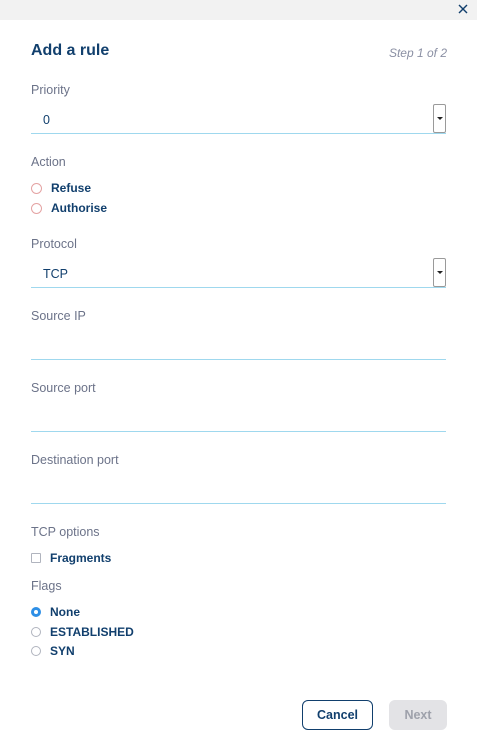 This screenshot has width=477, height=755. What do you see at coordinates (65, 612) in the screenshot?
I see `flags-option-label: None` at bounding box center [65, 612].